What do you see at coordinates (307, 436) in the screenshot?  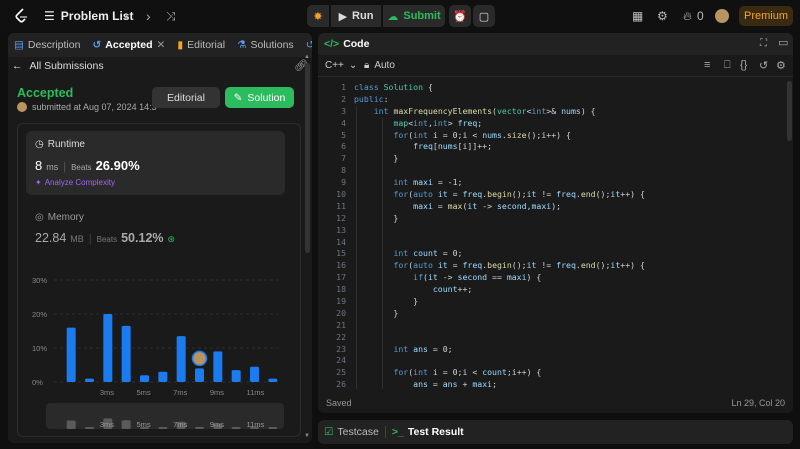 I see `scroll-down-icon: ▼` at bounding box center [307, 436].